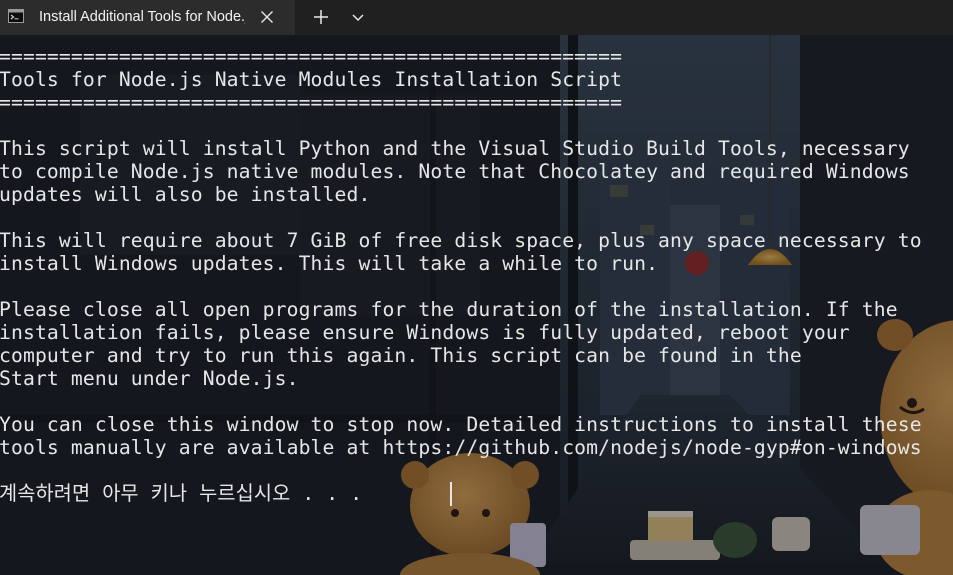  I want to click on terminal-line: Start menu under Node.js., so click(149, 378).